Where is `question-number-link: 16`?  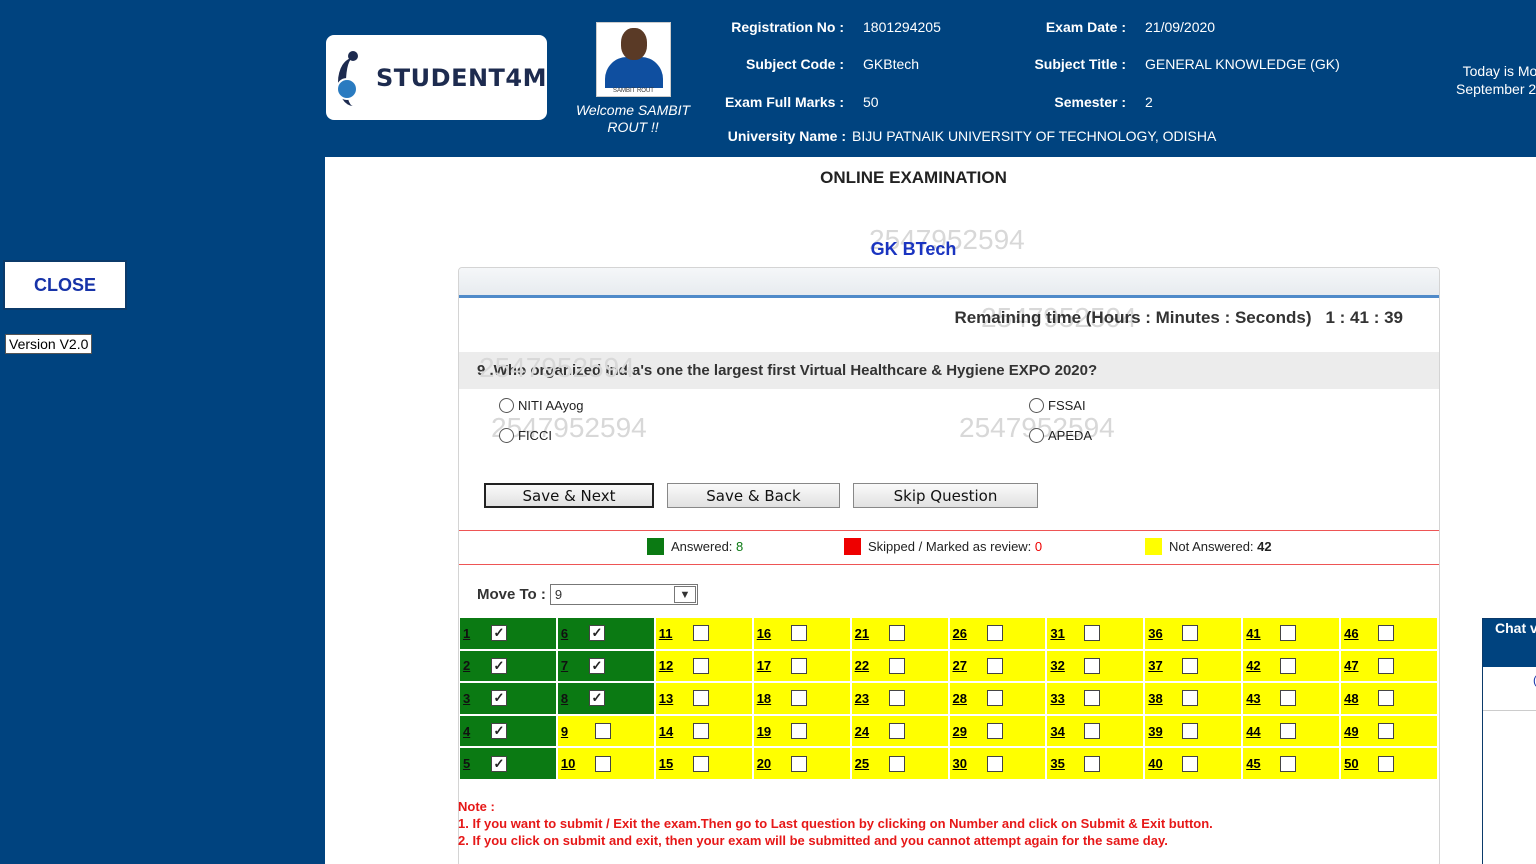
question-number-link: 16 is located at coordinates (774, 633).